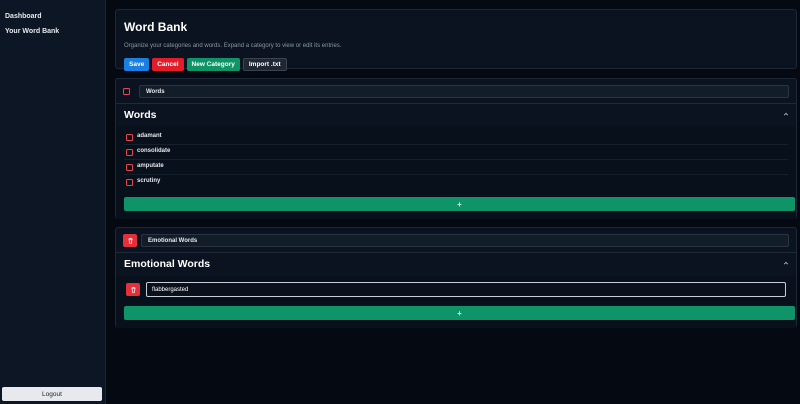 The height and width of the screenshot is (404, 800). What do you see at coordinates (167, 264) in the screenshot?
I see `category-title: Emotional Words` at bounding box center [167, 264].